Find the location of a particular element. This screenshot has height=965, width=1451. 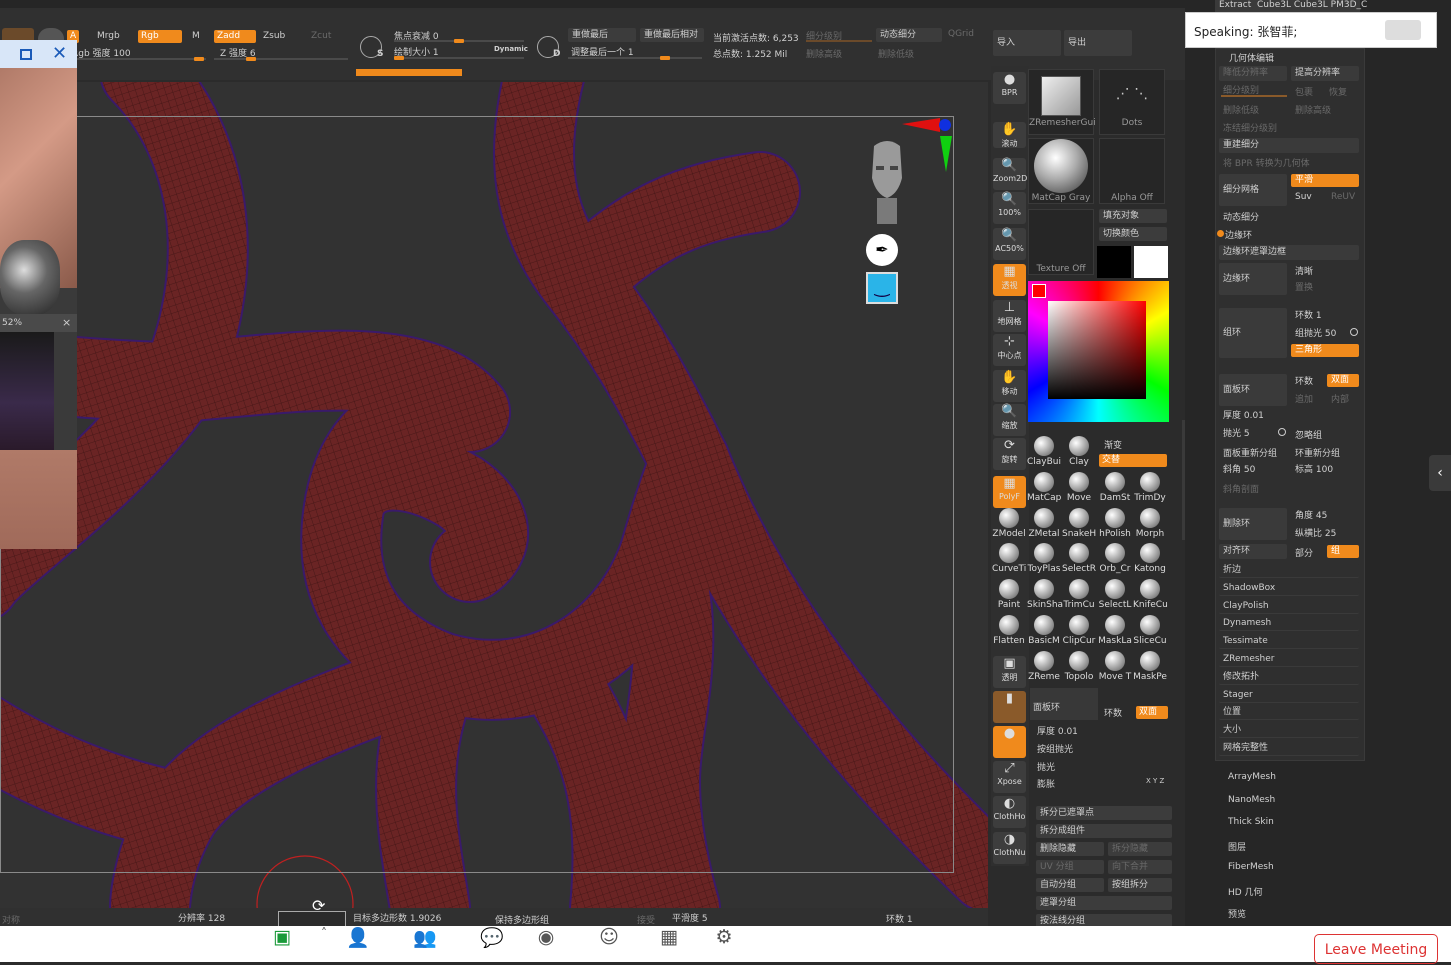

zoom-close-icon: × is located at coordinates (66, 322).